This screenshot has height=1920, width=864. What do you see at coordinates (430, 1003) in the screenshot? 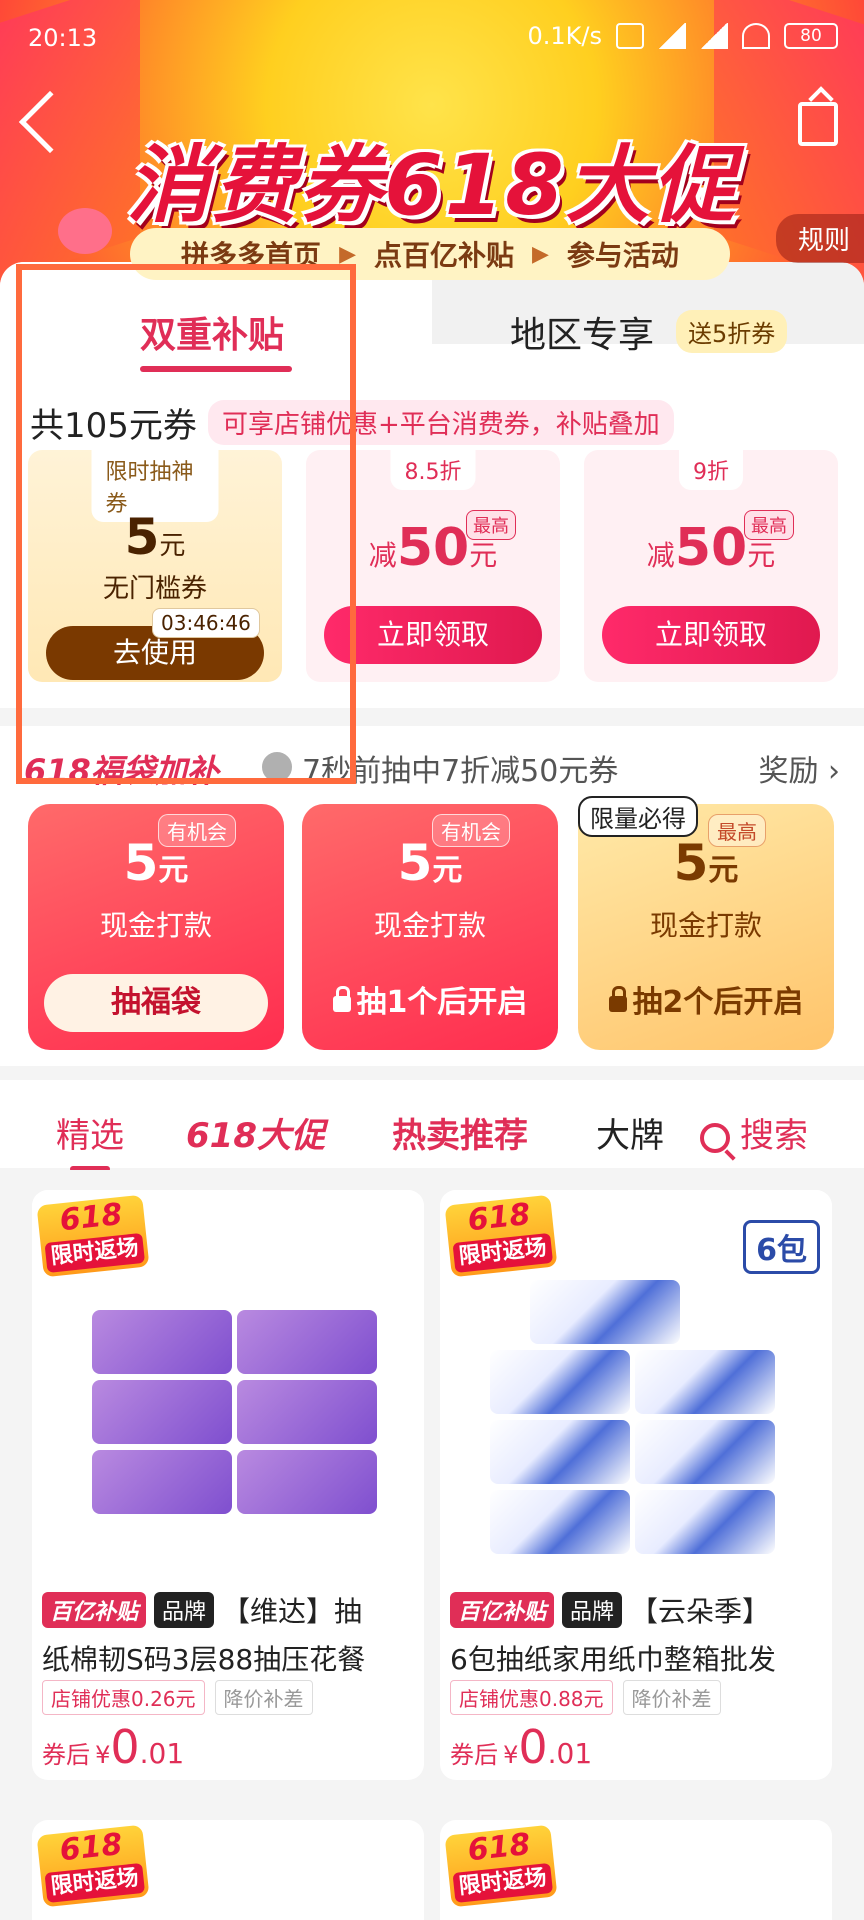
I see `locked-button: 抽1个后开启` at bounding box center [430, 1003].